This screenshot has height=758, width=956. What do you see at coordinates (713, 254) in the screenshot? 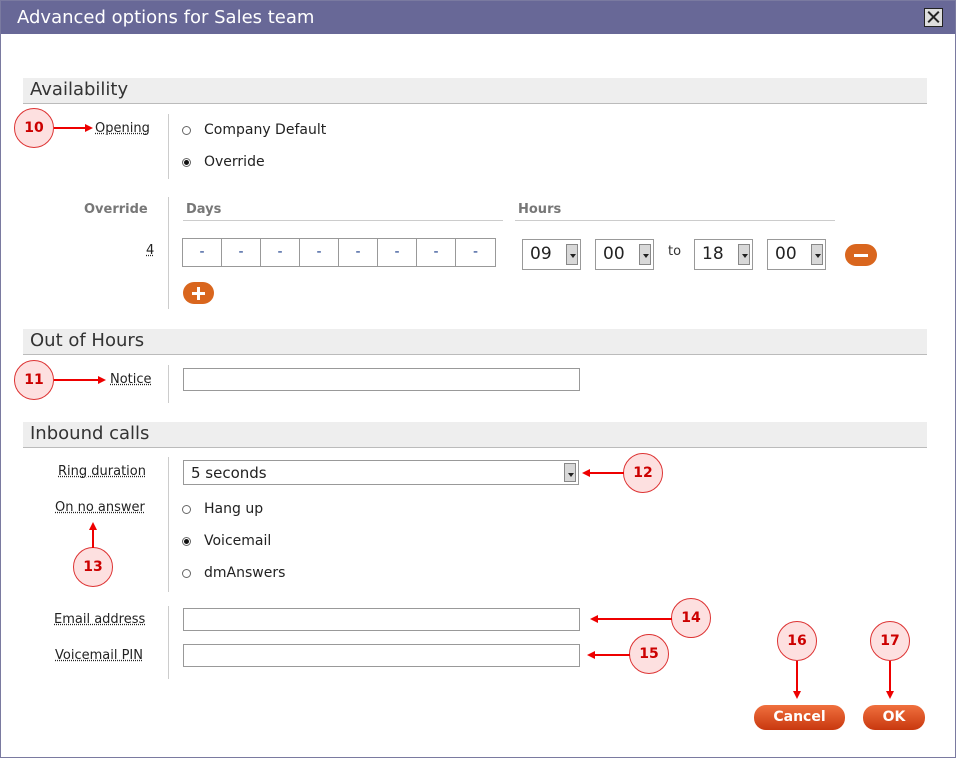
I see `to-hour-value: 18` at bounding box center [713, 254].